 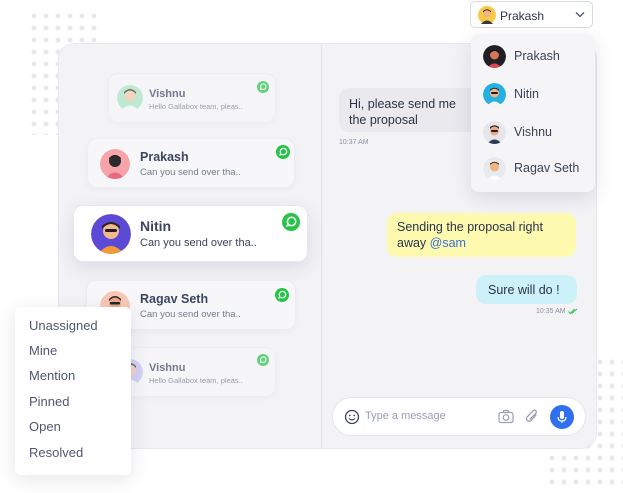 I want to click on message-input: Type a message, so click(x=405, y=416).